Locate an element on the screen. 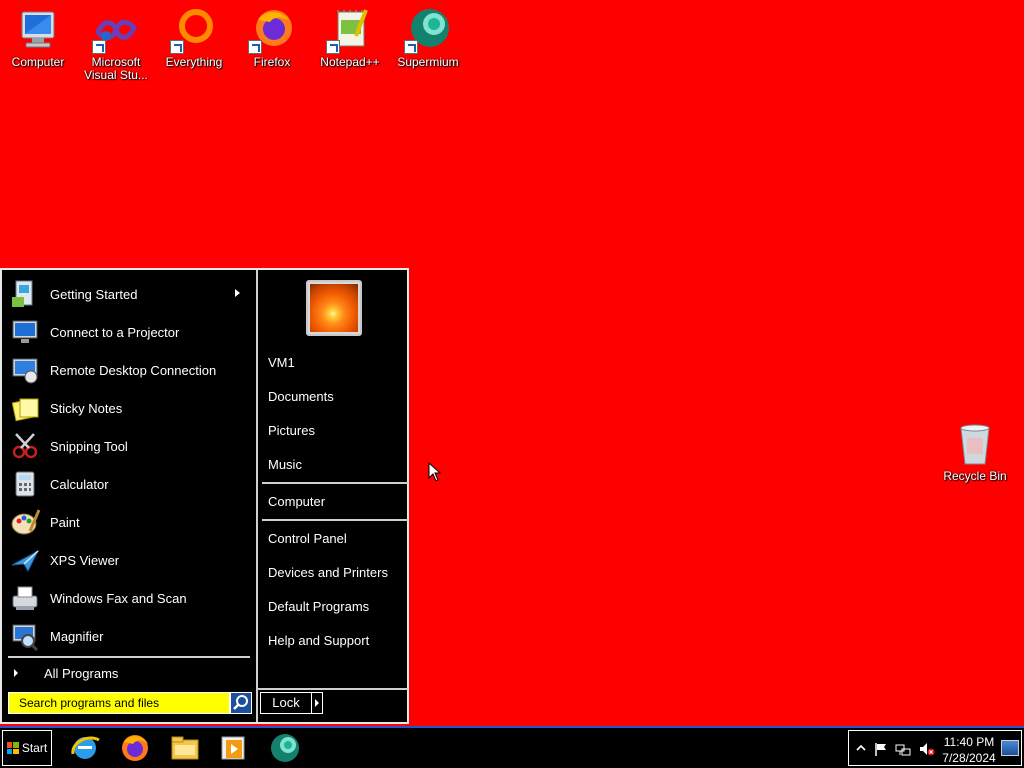  program-snipping-tool: Snipping Tool is located at coordinates (128, 446).